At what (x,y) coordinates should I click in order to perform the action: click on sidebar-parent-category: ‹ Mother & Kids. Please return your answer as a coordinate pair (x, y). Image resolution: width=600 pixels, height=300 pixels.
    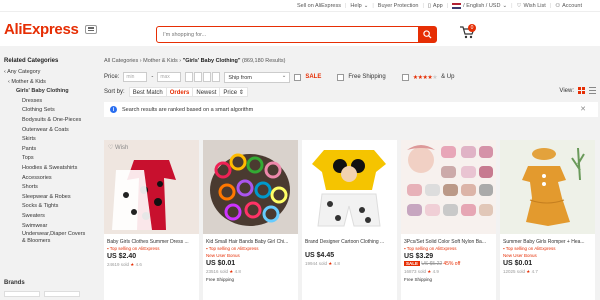
    Looking at the image, I should click on (50, 83).